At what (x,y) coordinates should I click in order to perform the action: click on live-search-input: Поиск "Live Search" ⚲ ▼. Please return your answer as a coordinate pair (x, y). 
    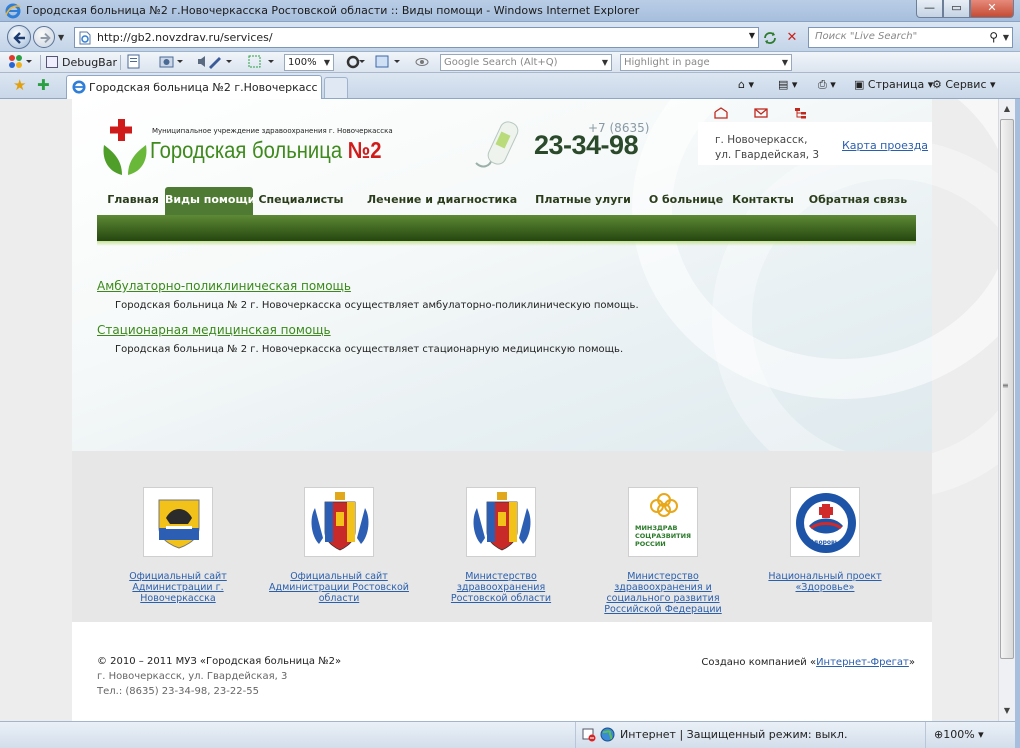
    Looking at the image, I should click on (910, 37).